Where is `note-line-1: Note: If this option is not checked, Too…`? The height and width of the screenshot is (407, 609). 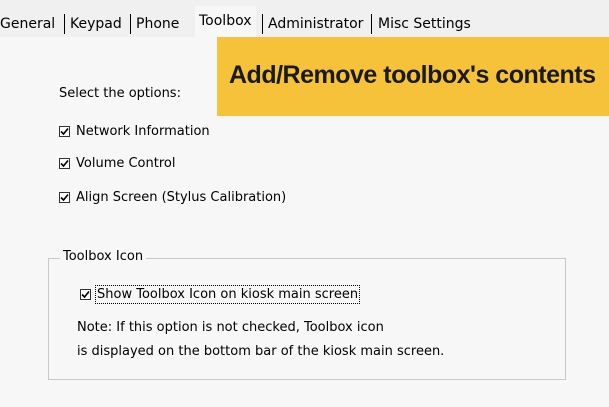 note-line-1: Note: If this option is not checked, Too… is located at coordinates (230, 327).